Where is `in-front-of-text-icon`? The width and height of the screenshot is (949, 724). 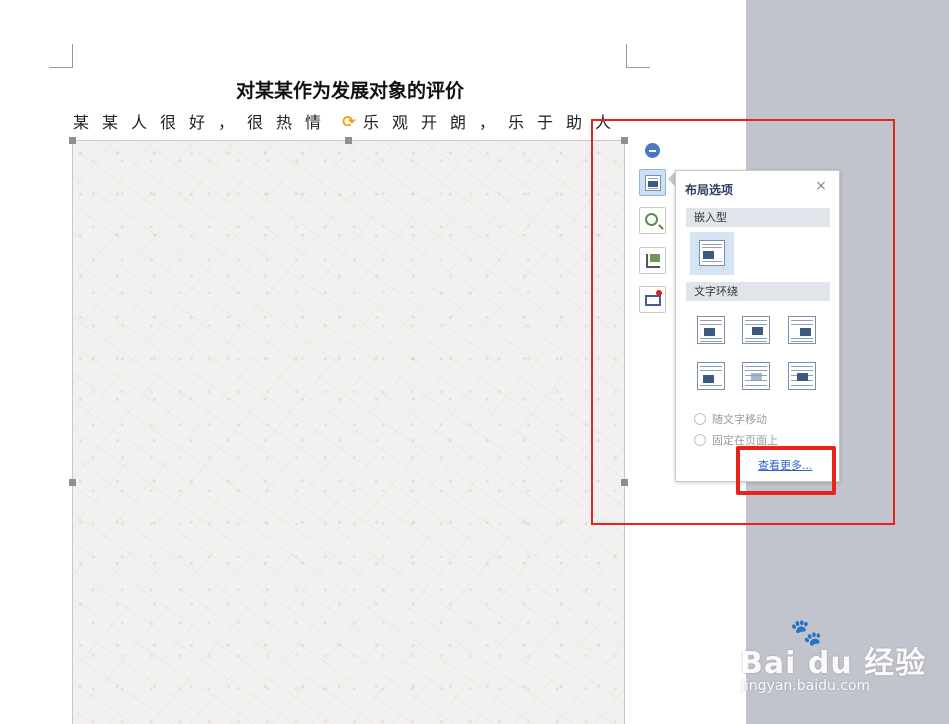
in-front-of-text-icon is located at coordinates (802, 376).